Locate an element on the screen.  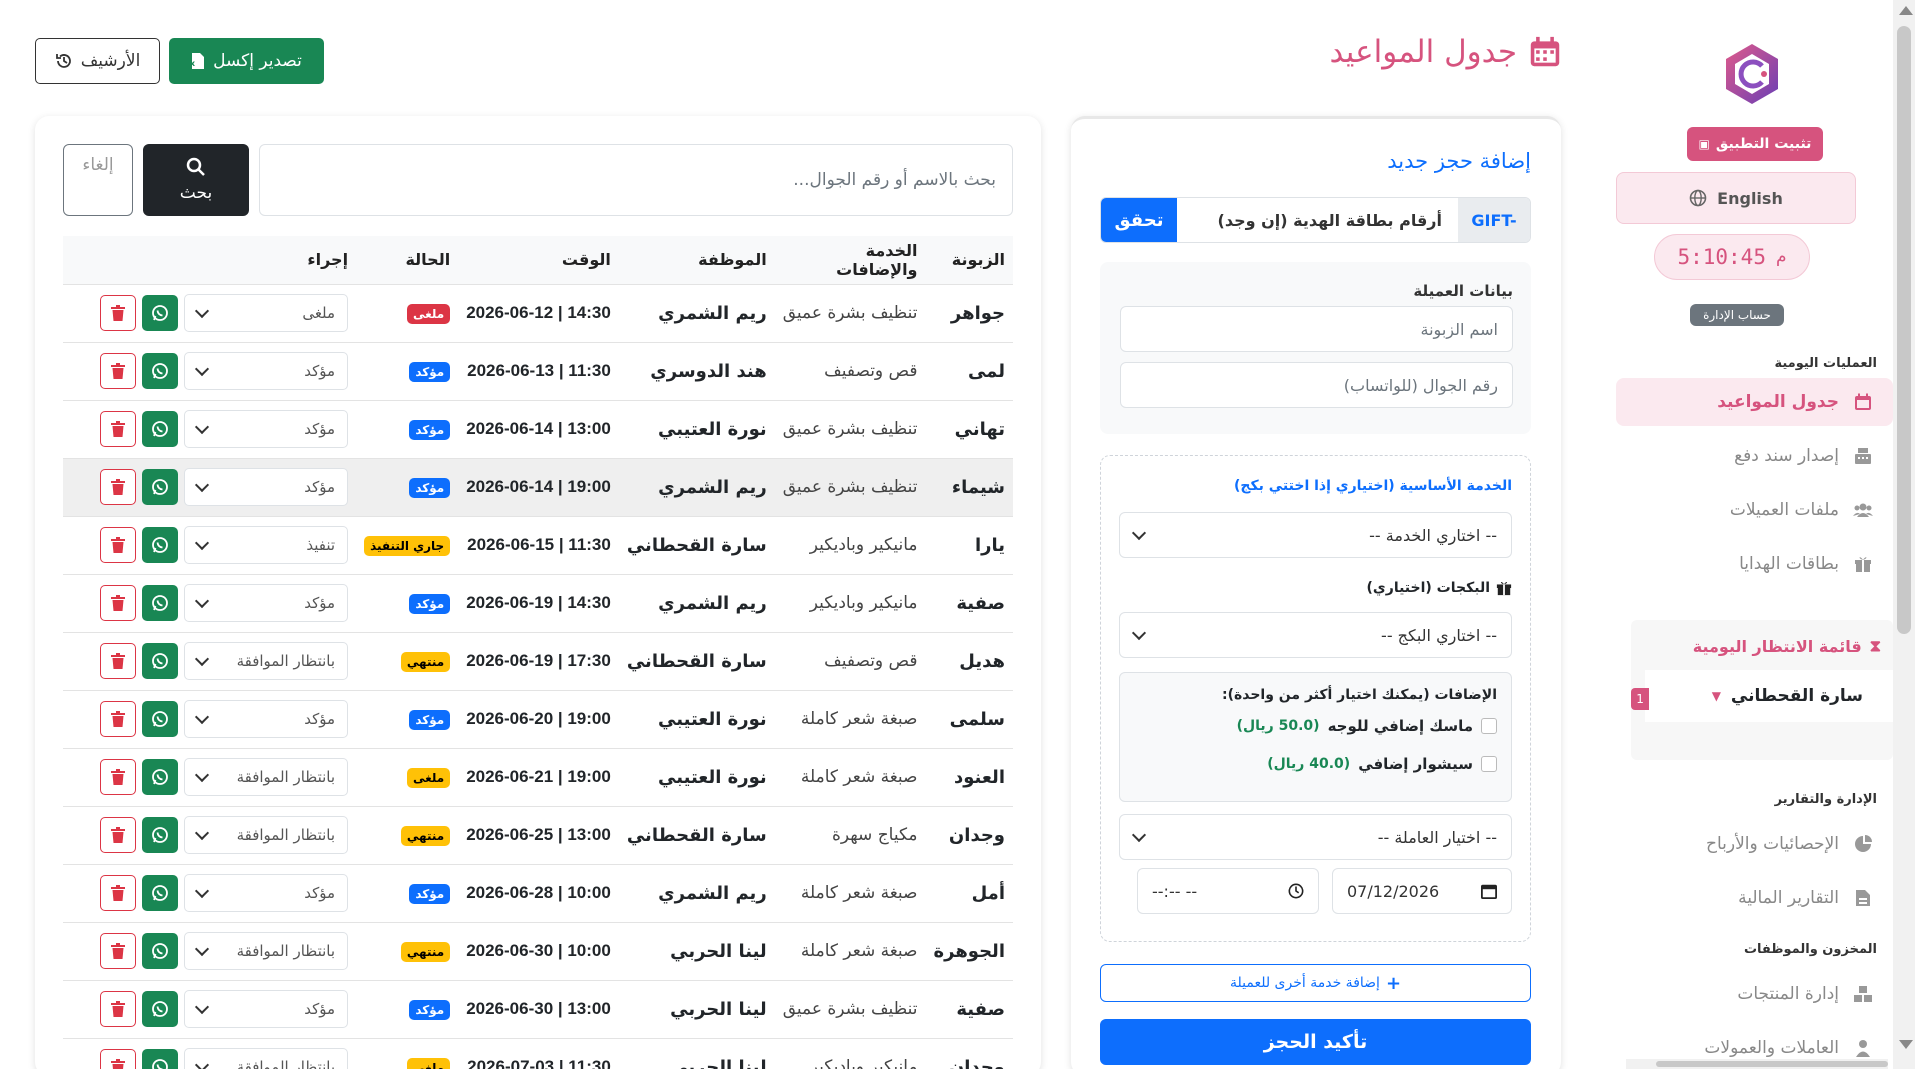
sidebar-item-payment-voucher: إصدار سند دفع is located at coordinates (1773, 456).